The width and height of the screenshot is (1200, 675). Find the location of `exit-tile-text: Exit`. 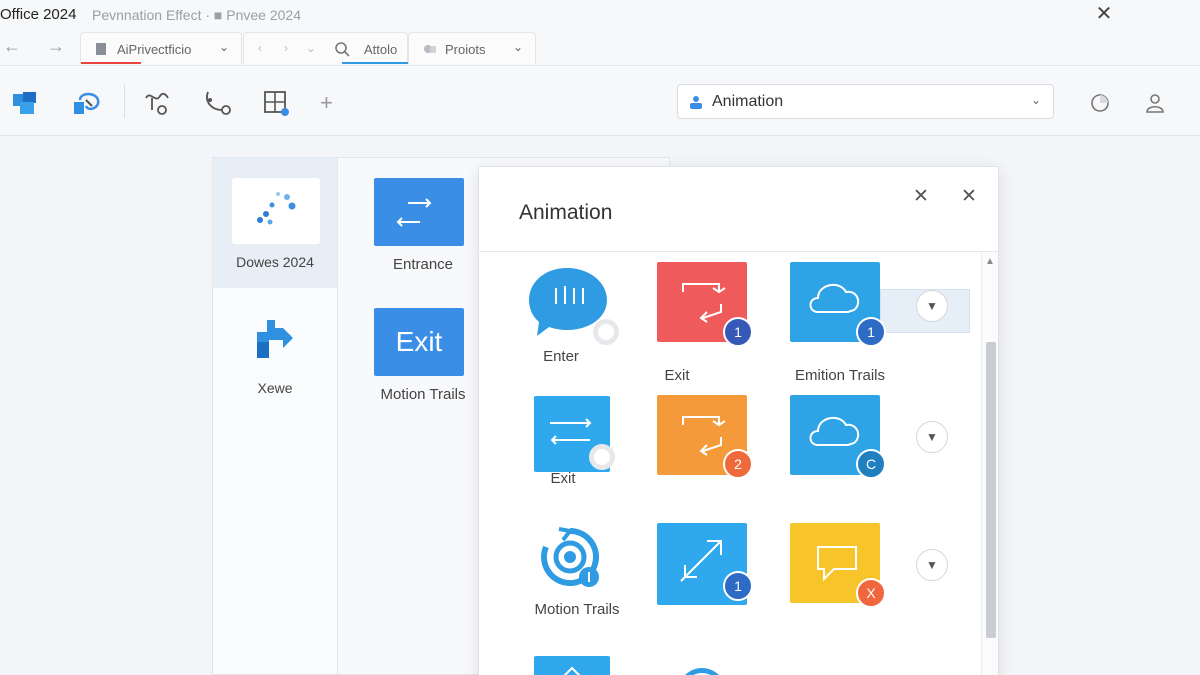

exit-tile-text: Exit is located at coordinates (419, 341).